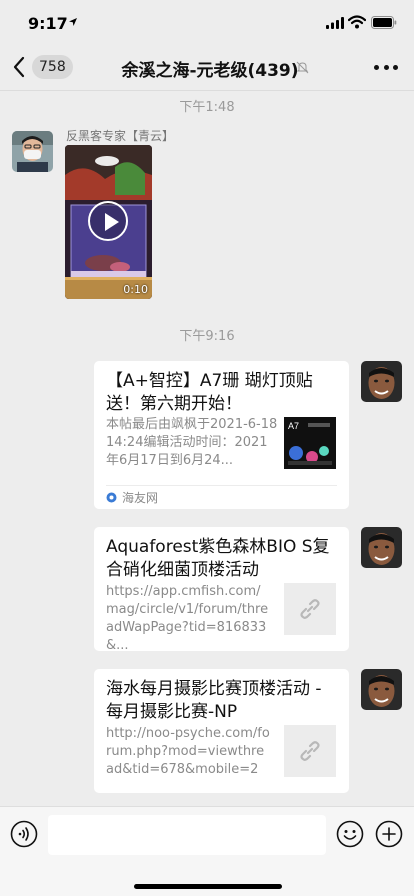 The width and height of the screenshot is (414, 896). Describe the element at coordinates (389, 834) in the screenshot. I see `plus-icon` at that location.